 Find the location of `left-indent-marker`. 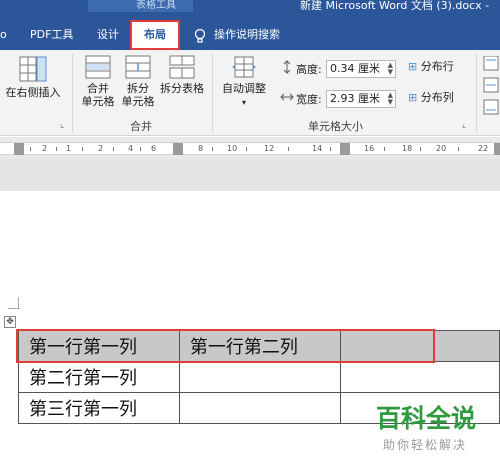

left-indent-marker is located at coordinates (19, 149).